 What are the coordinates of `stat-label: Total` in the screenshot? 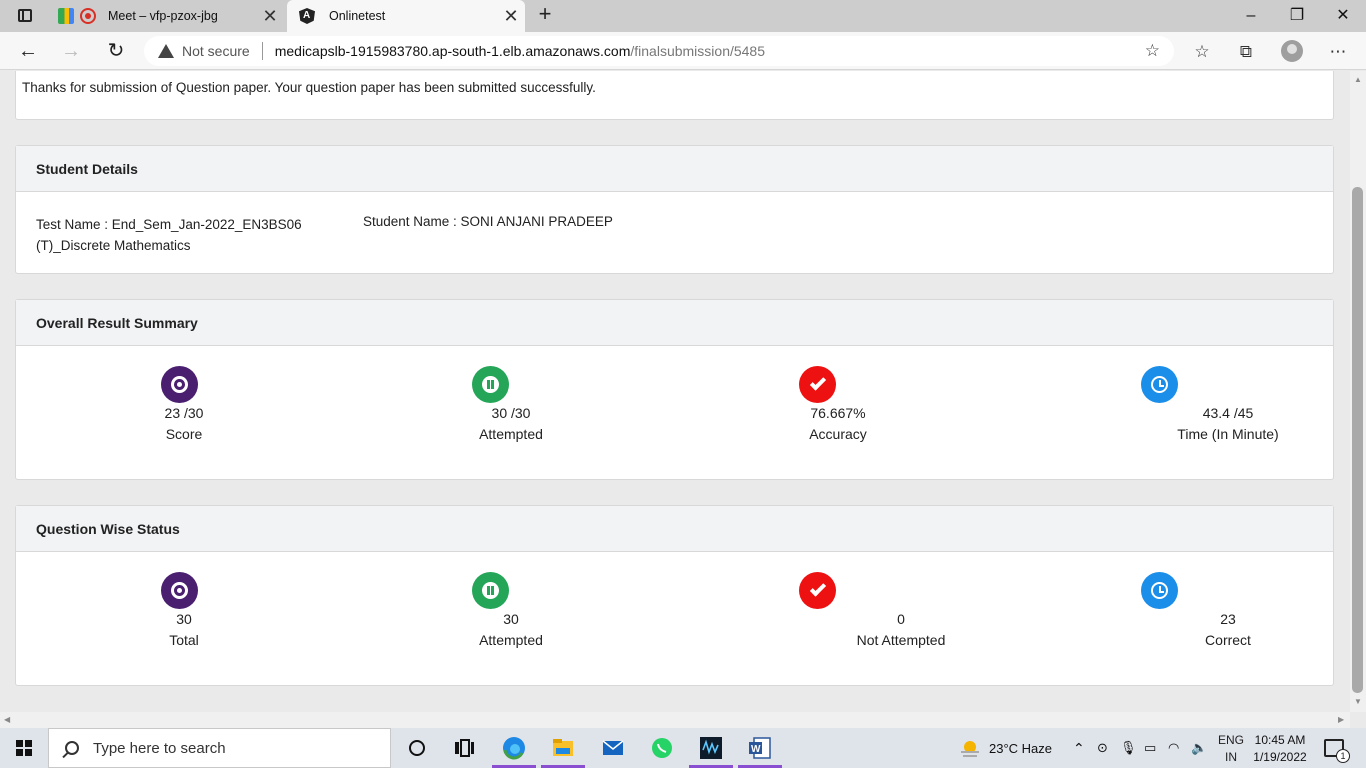 It's located at (184, 640).